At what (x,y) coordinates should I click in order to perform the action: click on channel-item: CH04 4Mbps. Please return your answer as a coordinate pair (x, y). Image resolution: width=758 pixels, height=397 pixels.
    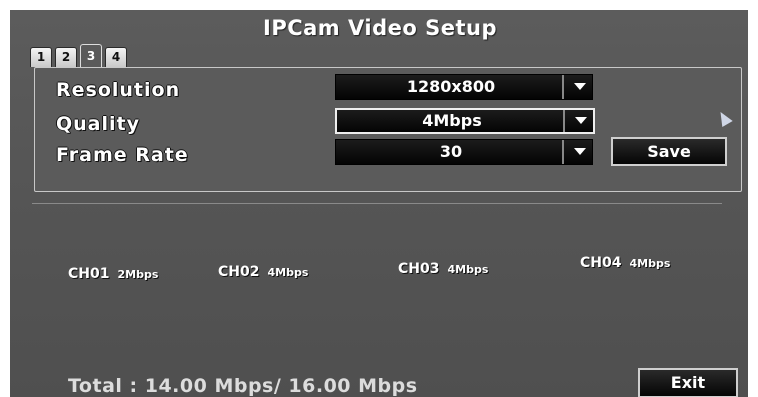
    Looking at the image, I should click on (625, 263).